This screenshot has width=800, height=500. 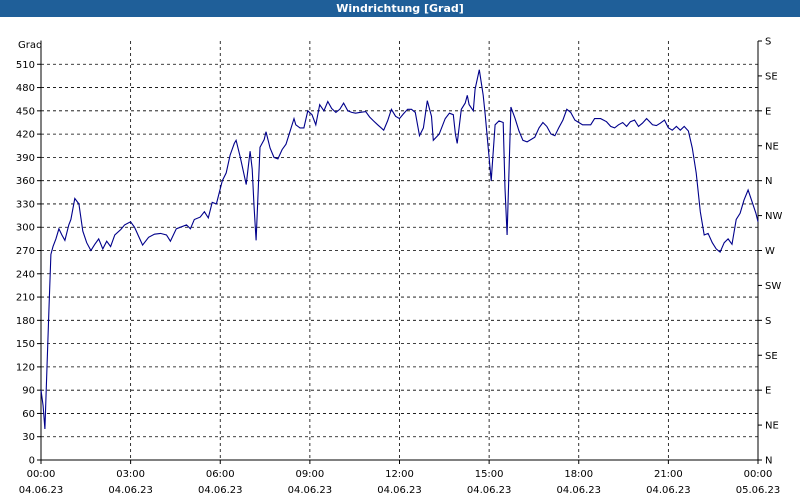 I want to click on y-tick-label: 510, so click(x=25, y=65).